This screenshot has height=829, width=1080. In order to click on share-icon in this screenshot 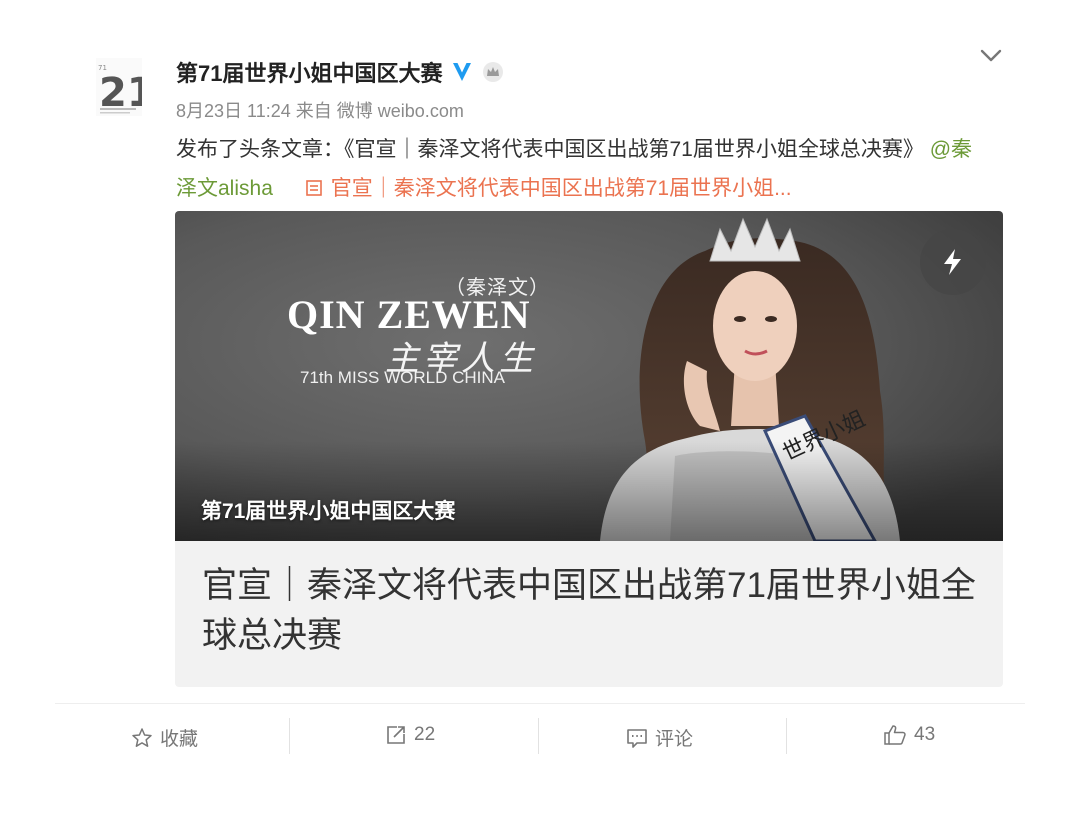, I will do `click(396, 735)`.